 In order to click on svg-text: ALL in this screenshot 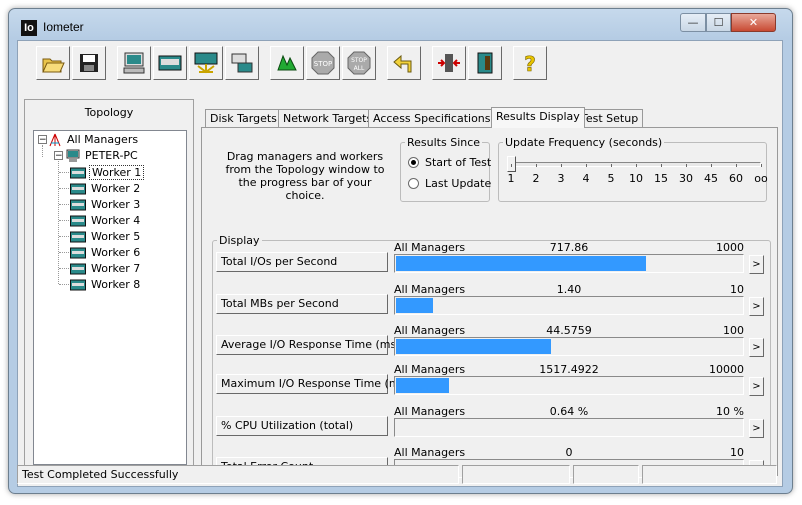, I will do `click(359, 68)`.